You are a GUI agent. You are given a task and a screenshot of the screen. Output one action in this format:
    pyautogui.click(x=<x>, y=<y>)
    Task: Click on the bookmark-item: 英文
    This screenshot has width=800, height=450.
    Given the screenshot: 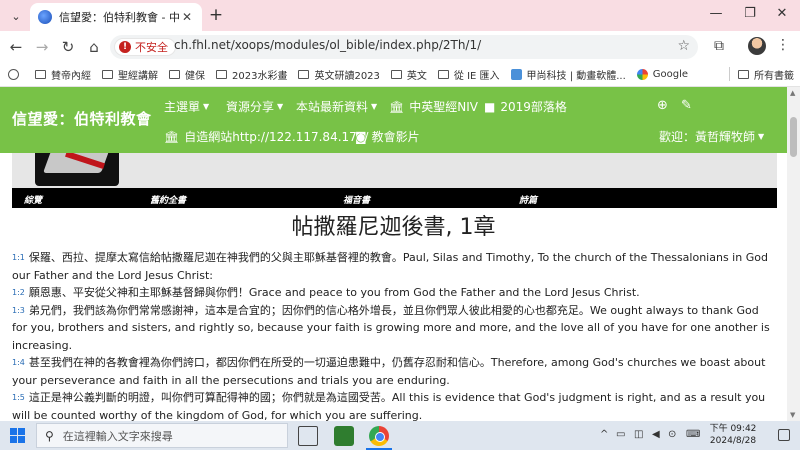 What is the action you would take?
    pyautogui.click(x=408, y=74)
    